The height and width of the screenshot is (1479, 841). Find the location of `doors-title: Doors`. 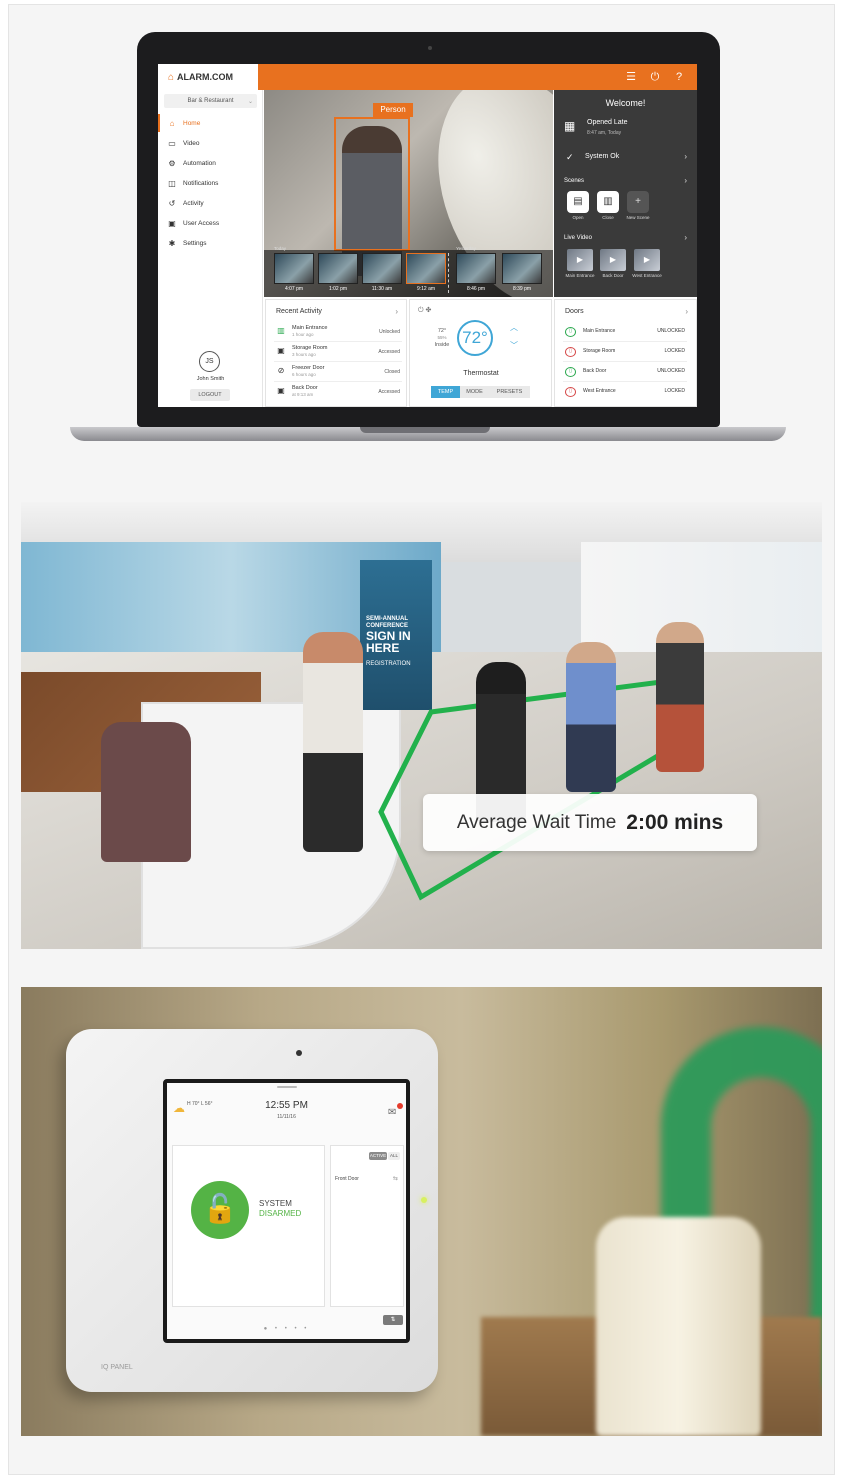

doors-title: Doors is located at coordinates (574, 311).